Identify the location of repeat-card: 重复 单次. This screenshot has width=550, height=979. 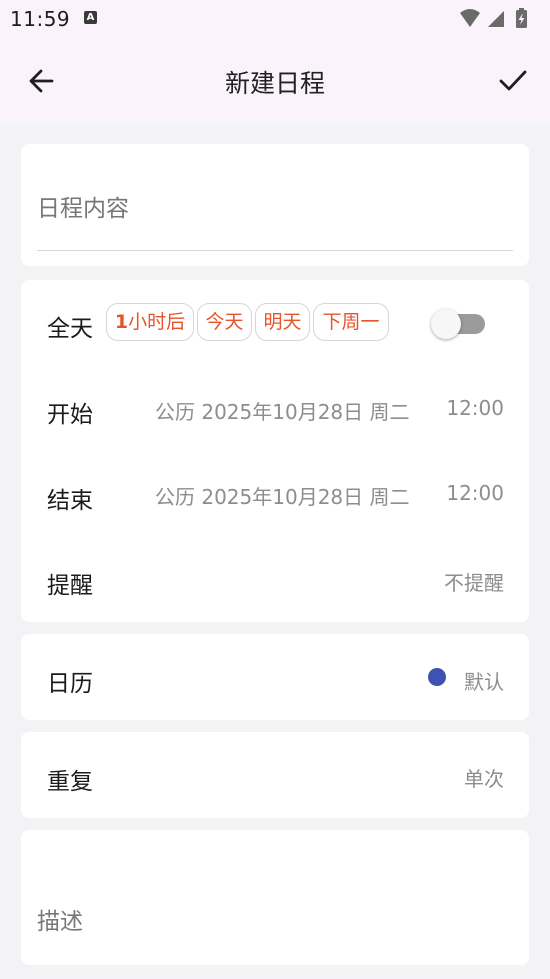
(275, 775).